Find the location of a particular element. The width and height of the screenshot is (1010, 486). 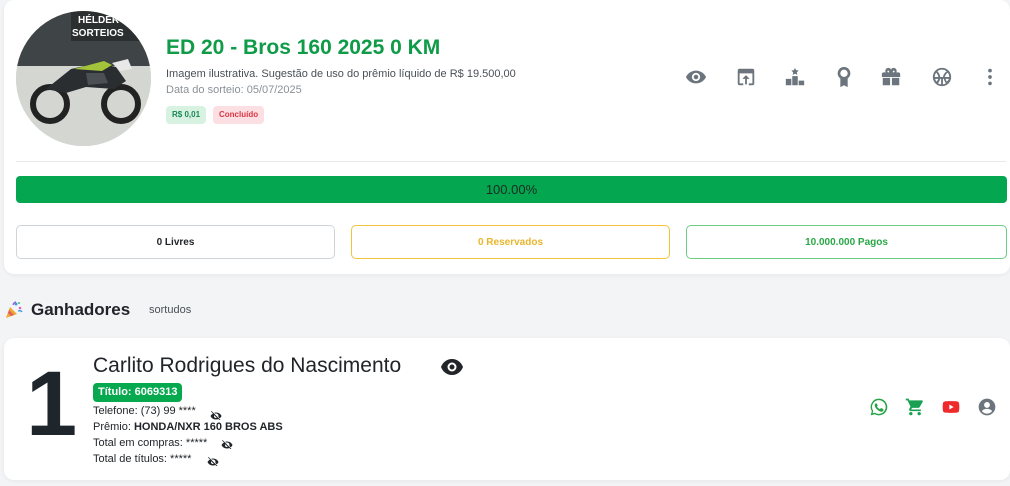

open-button is located at coordinates (746, 79).